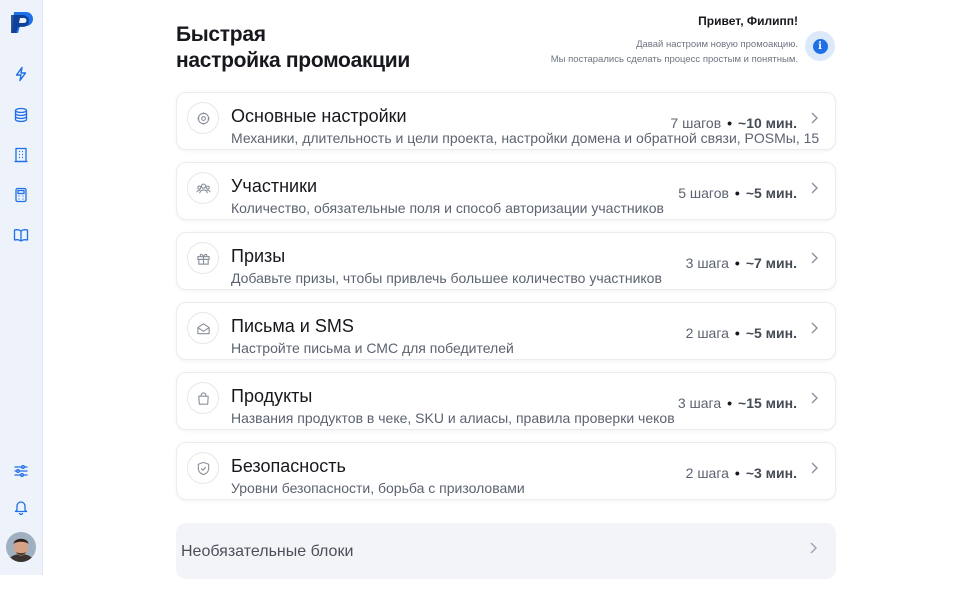  I want to click on section-time: ~3 мин., so click(771, 473).